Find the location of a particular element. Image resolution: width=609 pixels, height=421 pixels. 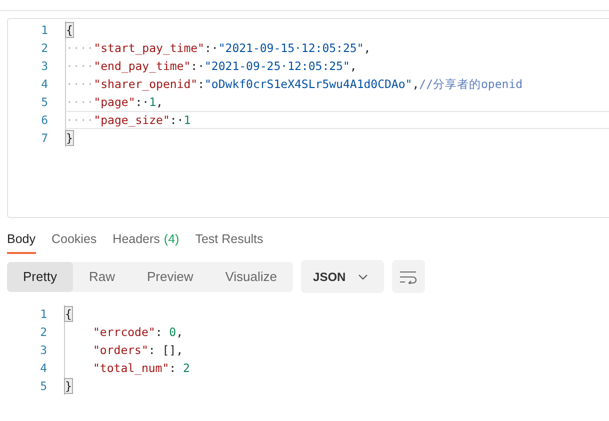

wrap-lines-icon is located at coordinates (408, 277).